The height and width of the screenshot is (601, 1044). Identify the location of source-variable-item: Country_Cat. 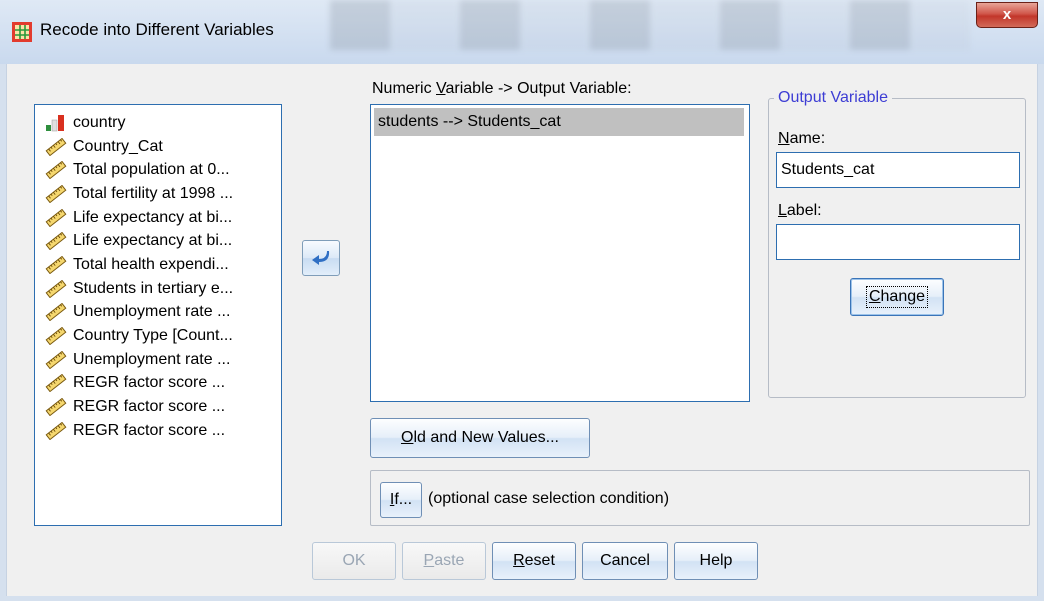
(158, 147).